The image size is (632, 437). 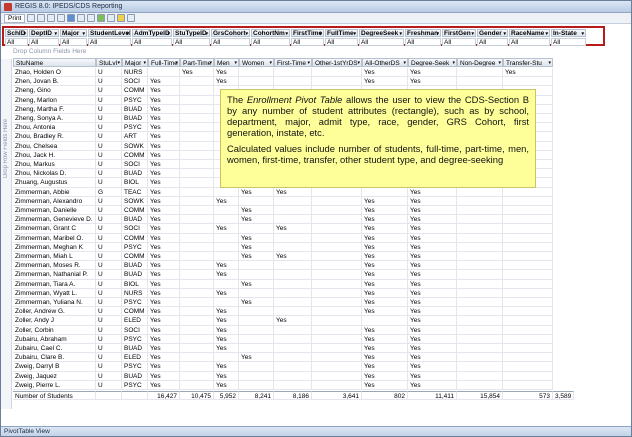 What do you see at coordinates (529, 42) in the screenshot?
I see `filter-value-racename: All` at bounding box center [529, 42].